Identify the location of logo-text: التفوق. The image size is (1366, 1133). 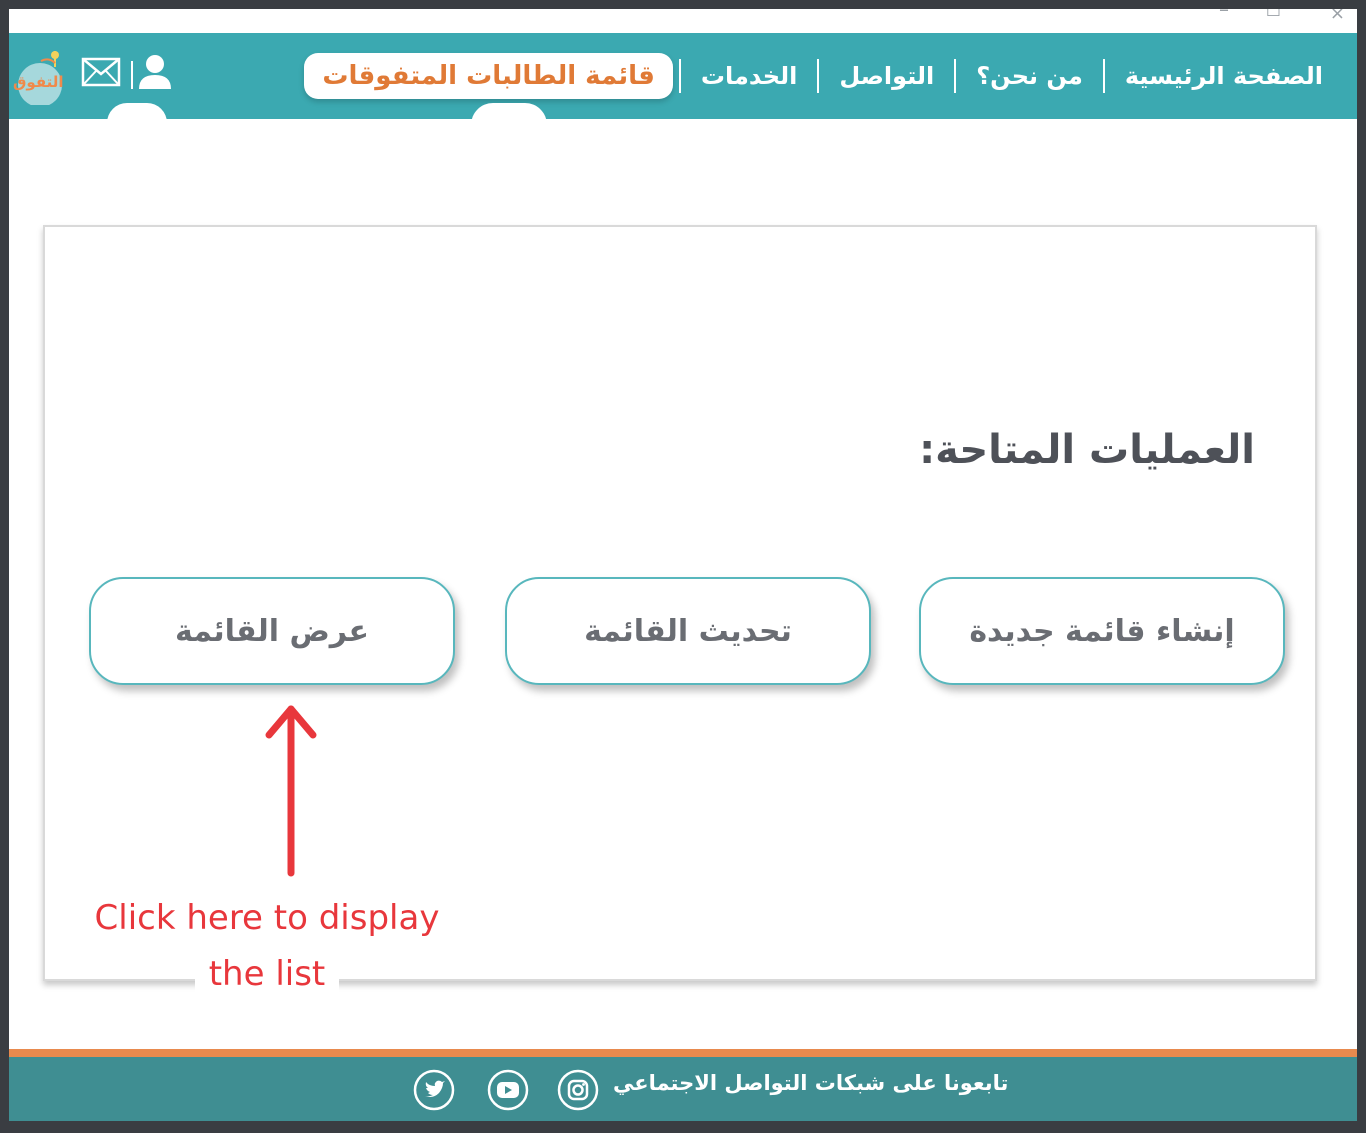
(38, 82).